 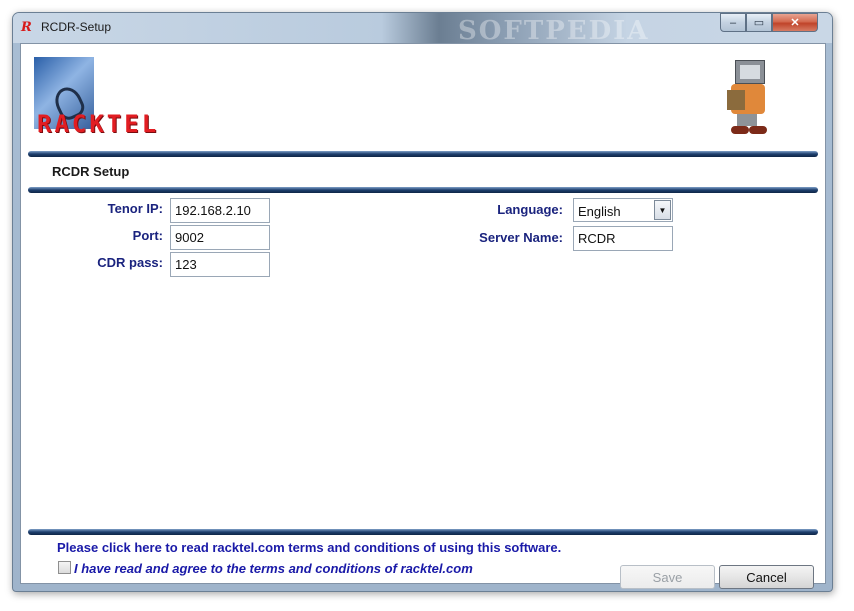 What do you see at coordinates (662, 210) in the screenshot?
I see `chevron-down-icon: ▼` at bounding box center [662, 210].